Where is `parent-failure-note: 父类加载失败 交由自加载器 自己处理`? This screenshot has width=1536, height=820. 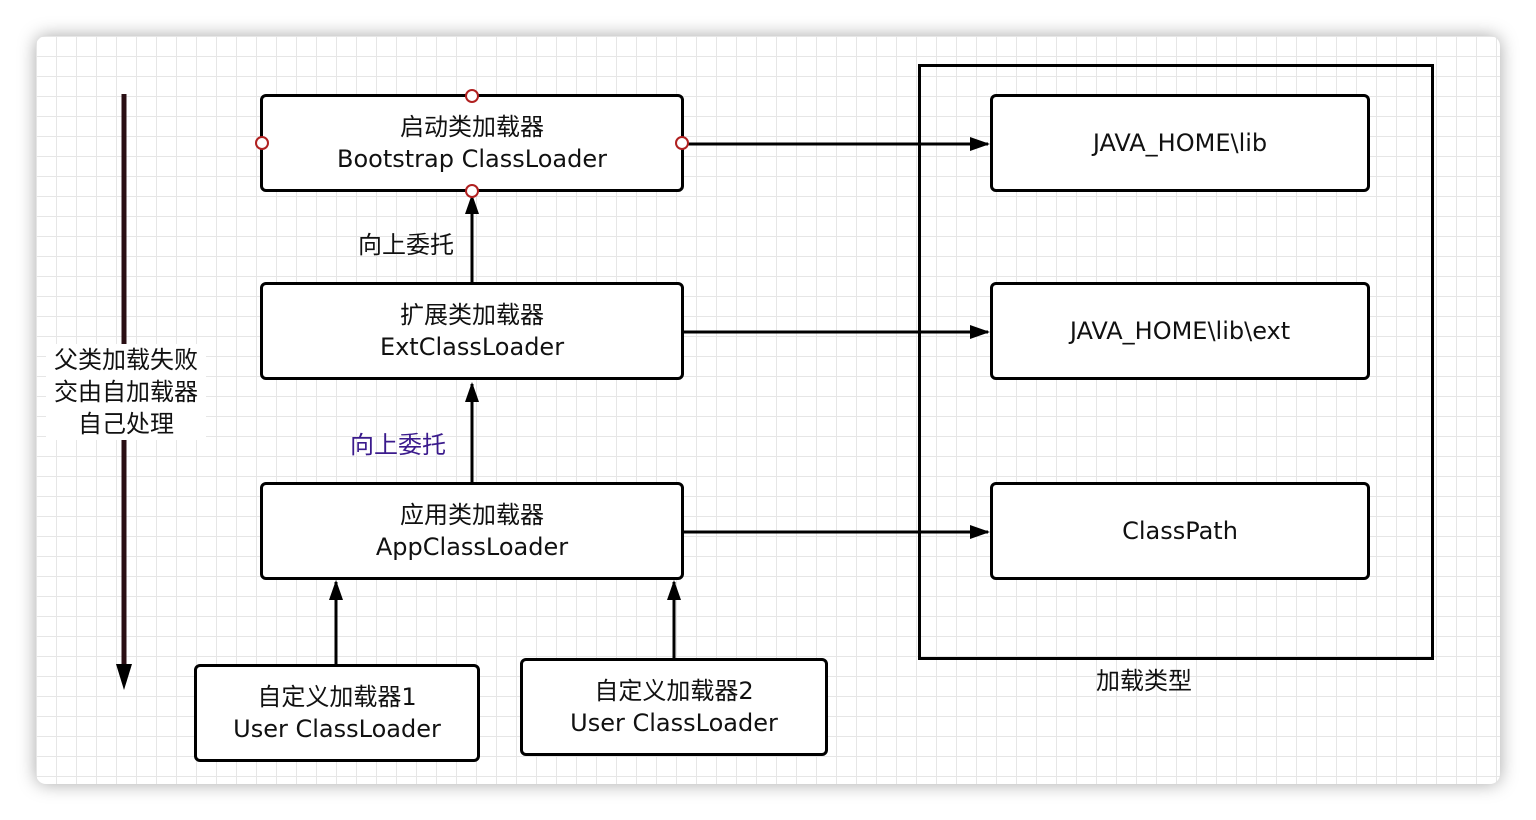 parent-failure-note: 父类加载失败 交由自加载器 自己处理 is located at coordinates (126, 392).